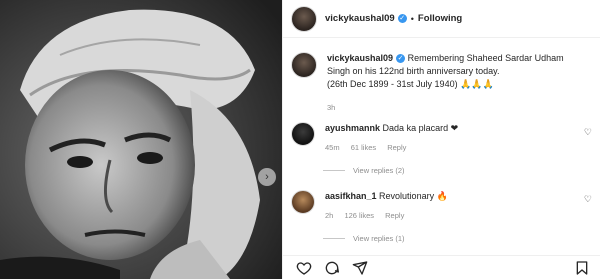 This screenshot has width=600, height=279. I want to click on comment-likes: 126 likes, so click(359, 215).